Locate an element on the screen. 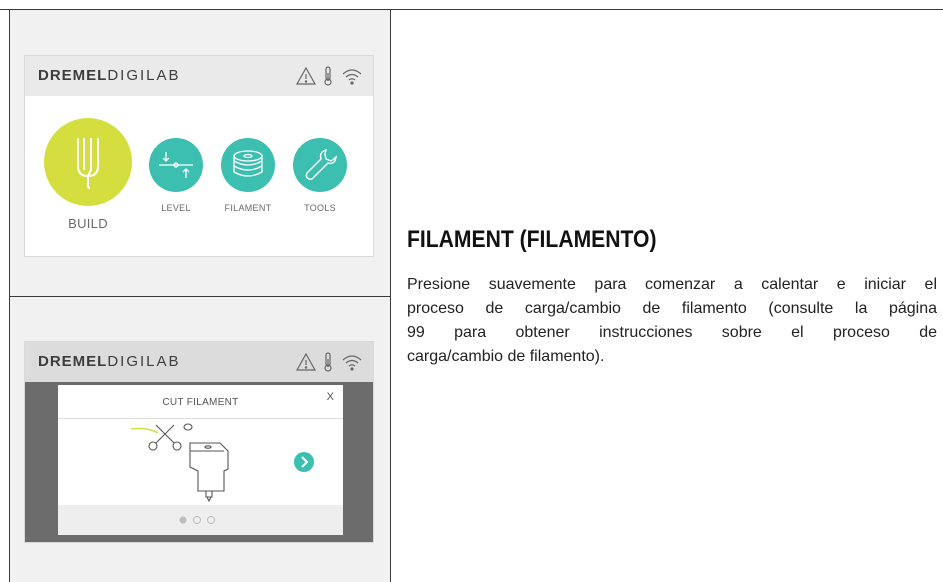  section-heading: FILAMENT (FILAMENTO) is located at coordinates (532, 239).